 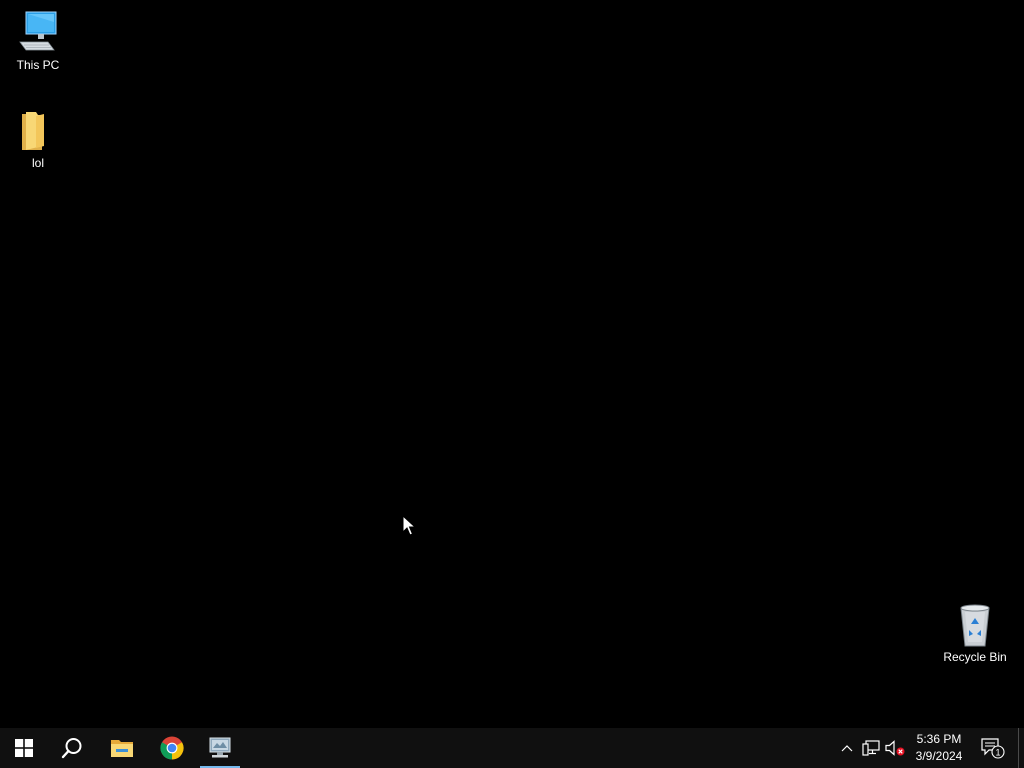 I want to click on start-button, so click(x=24, y=748).